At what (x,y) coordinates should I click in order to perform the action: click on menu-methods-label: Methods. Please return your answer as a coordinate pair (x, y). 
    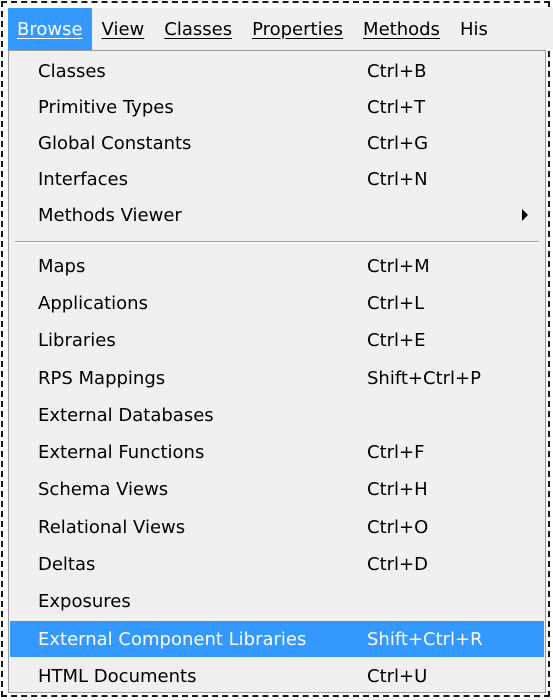
    Looking at the image, I should click on (401, 29).